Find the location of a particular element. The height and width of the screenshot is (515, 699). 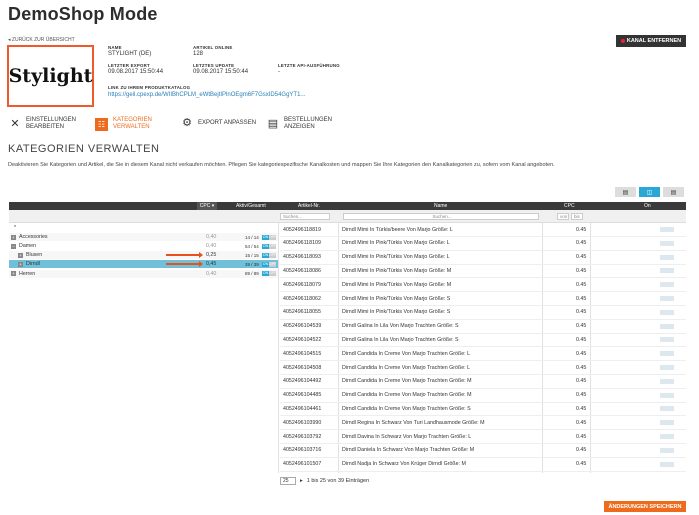

cpc-header: CPC ▾ is located at coordinates (207, 206).